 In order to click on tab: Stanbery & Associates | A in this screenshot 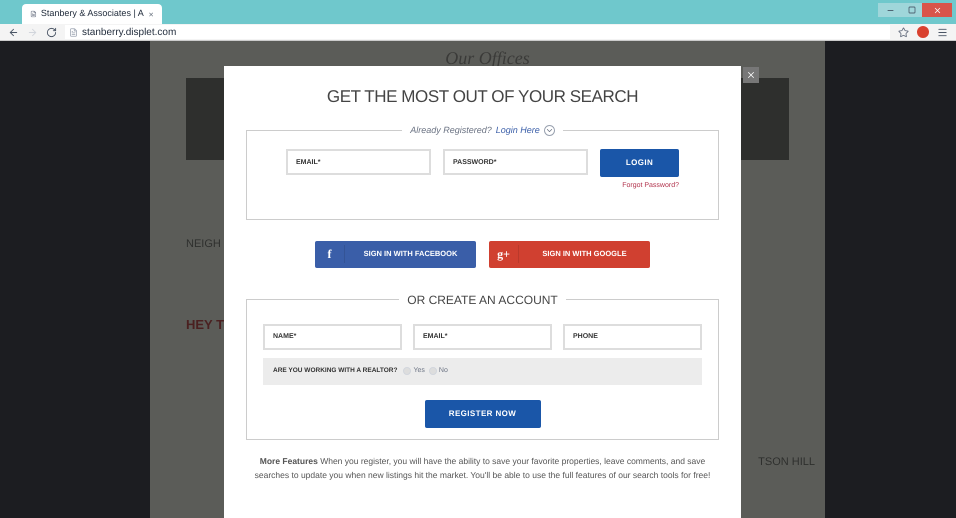, I will do `click(92, 14)`.